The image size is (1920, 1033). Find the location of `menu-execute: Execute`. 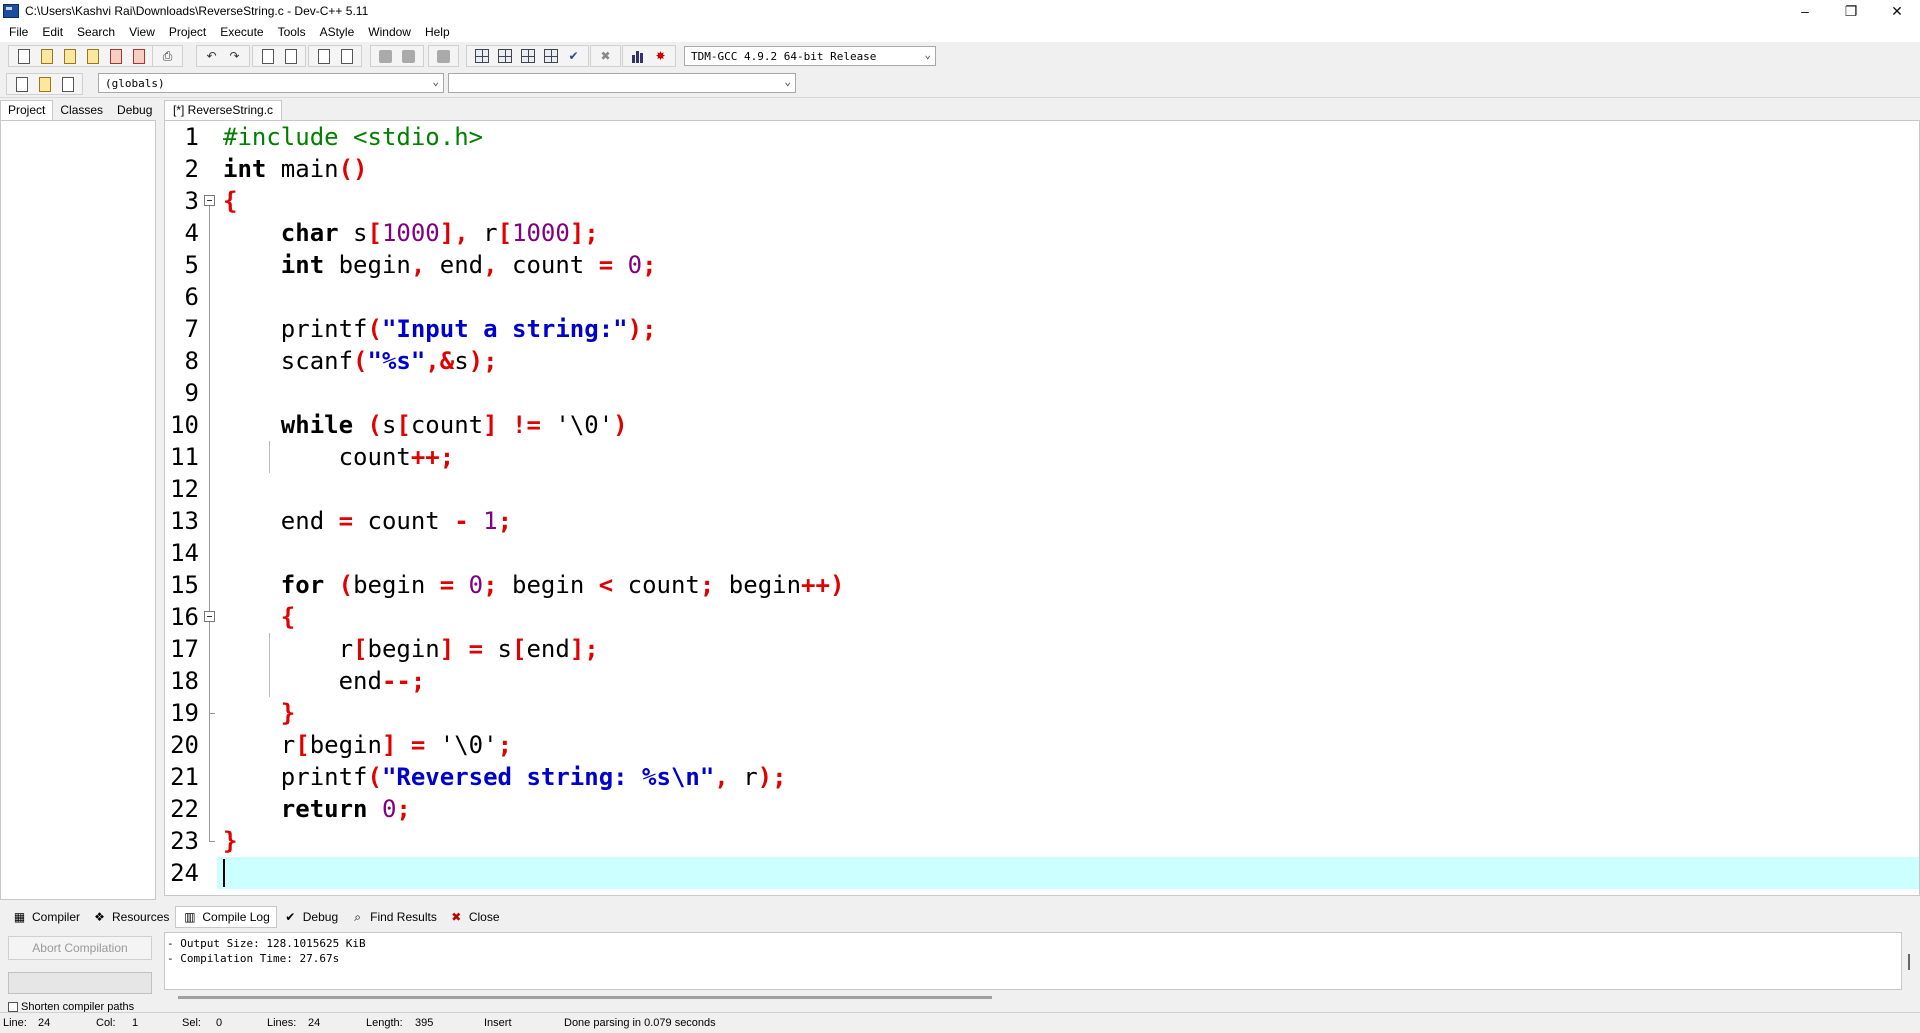

menu-execute: Execute is located at coordinates (241, 32).